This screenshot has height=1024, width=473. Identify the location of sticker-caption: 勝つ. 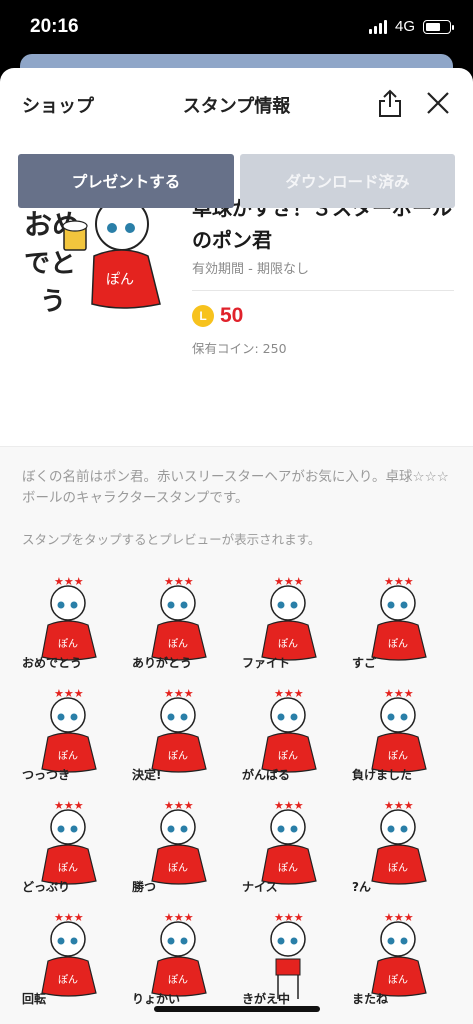
(144, 886).